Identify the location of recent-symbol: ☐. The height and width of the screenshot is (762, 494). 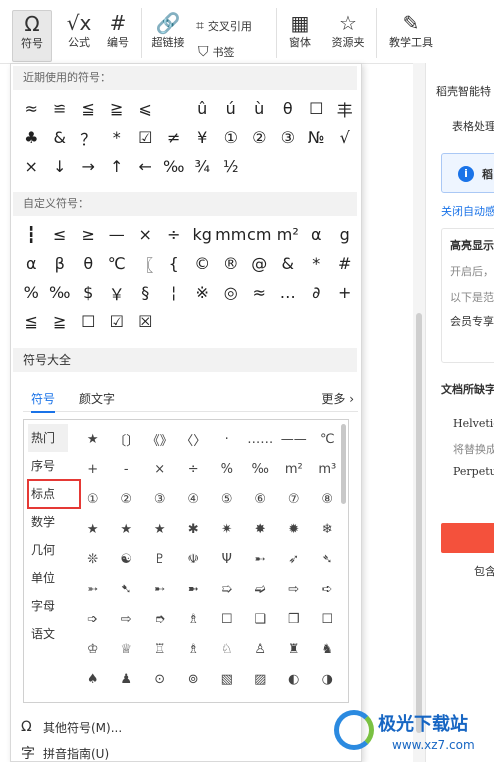
(316, 108).